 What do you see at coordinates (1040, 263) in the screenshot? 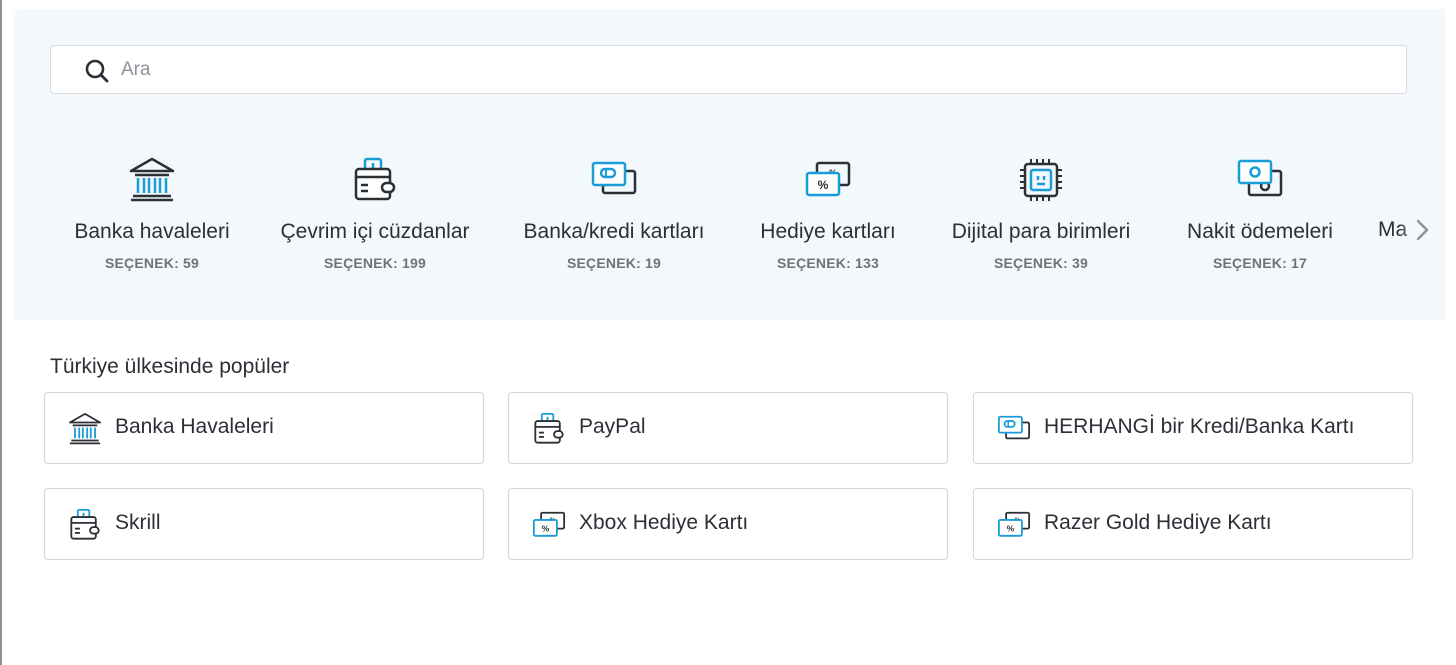
I see `category-count: SEÇENEK: 39` at bounding box center [1040, 263].